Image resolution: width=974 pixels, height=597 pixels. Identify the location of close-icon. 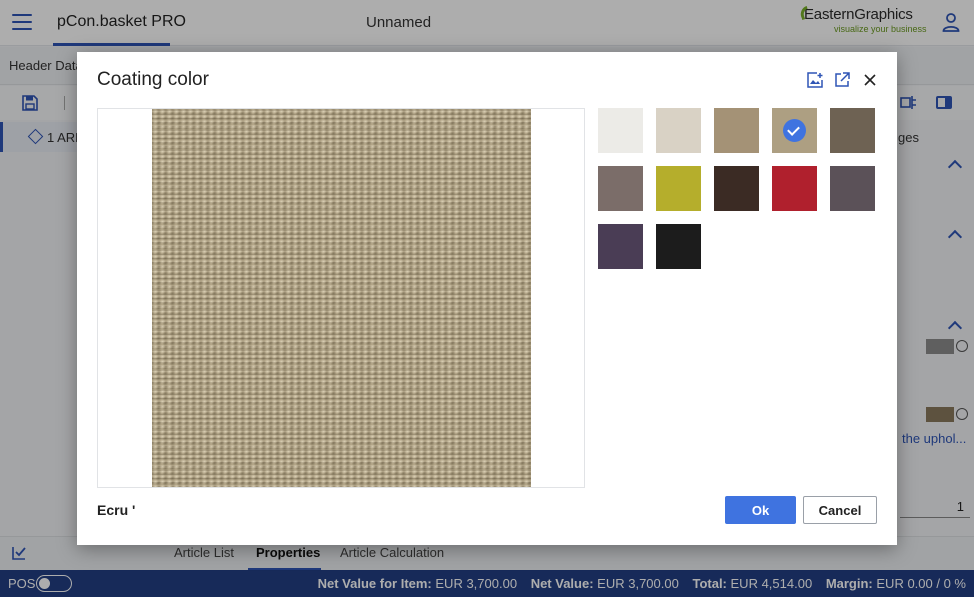
(870, 80).